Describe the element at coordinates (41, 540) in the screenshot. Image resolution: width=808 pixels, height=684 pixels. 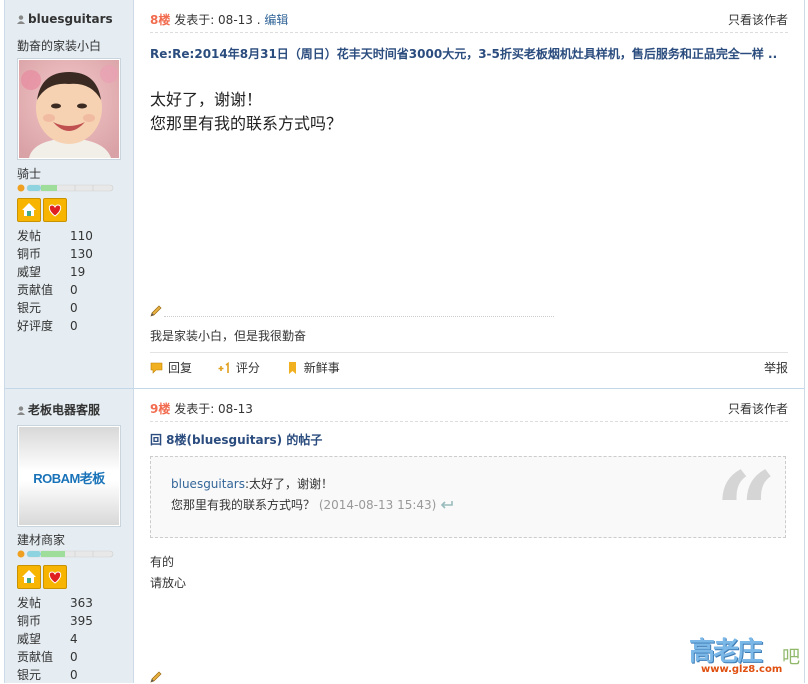
I see `user-title: 建材商家` at that location.